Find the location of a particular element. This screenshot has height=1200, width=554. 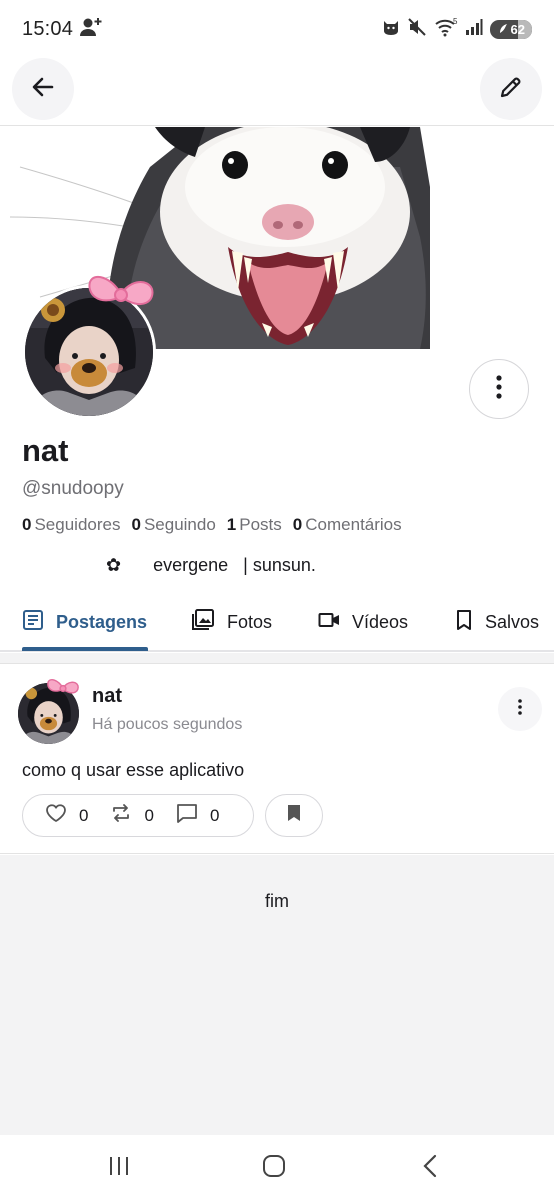

post-more-button is located at coordinates (520, 709).